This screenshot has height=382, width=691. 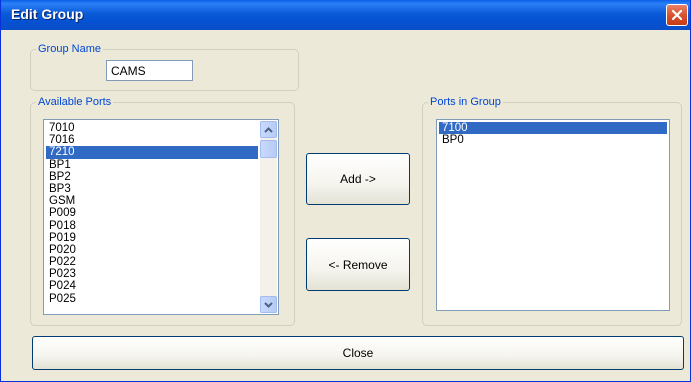 What do you see at coordinates (358, 353) in the screenshot?
I see `close-button: Close` at bounding box center [358, 353].